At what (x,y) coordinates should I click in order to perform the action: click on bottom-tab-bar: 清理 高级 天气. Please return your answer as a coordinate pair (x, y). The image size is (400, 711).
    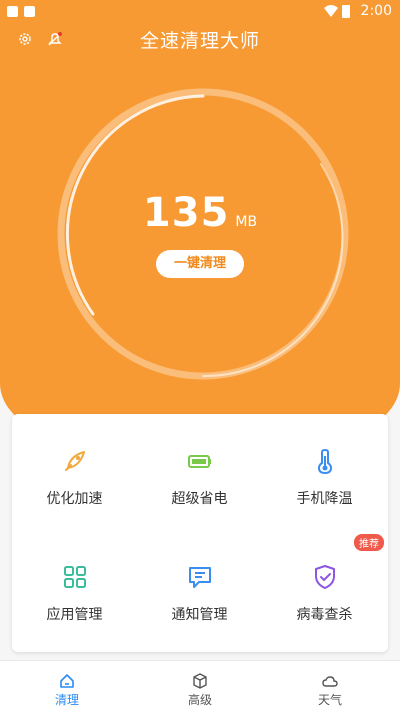
    Looking at the image, I should click on (200, 685).